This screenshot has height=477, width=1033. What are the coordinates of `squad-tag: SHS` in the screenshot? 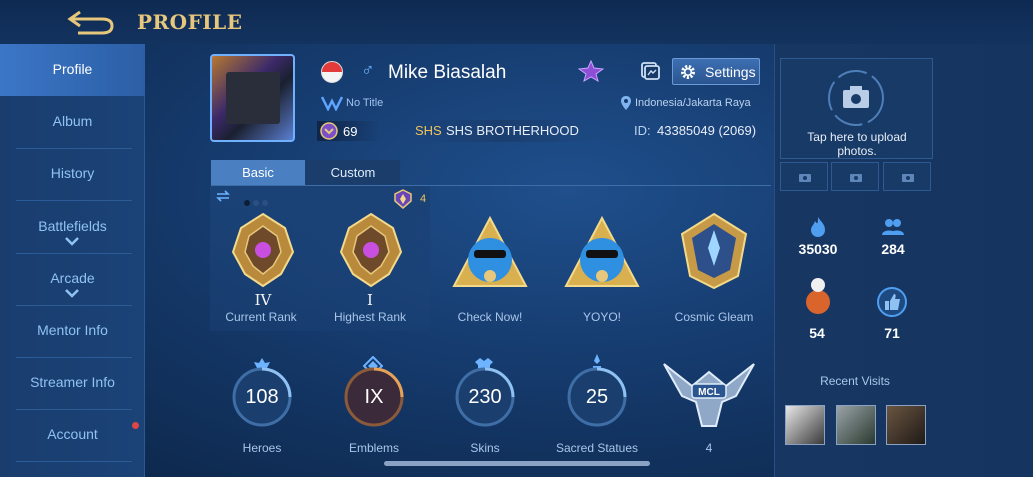 It's located at (428, 130).